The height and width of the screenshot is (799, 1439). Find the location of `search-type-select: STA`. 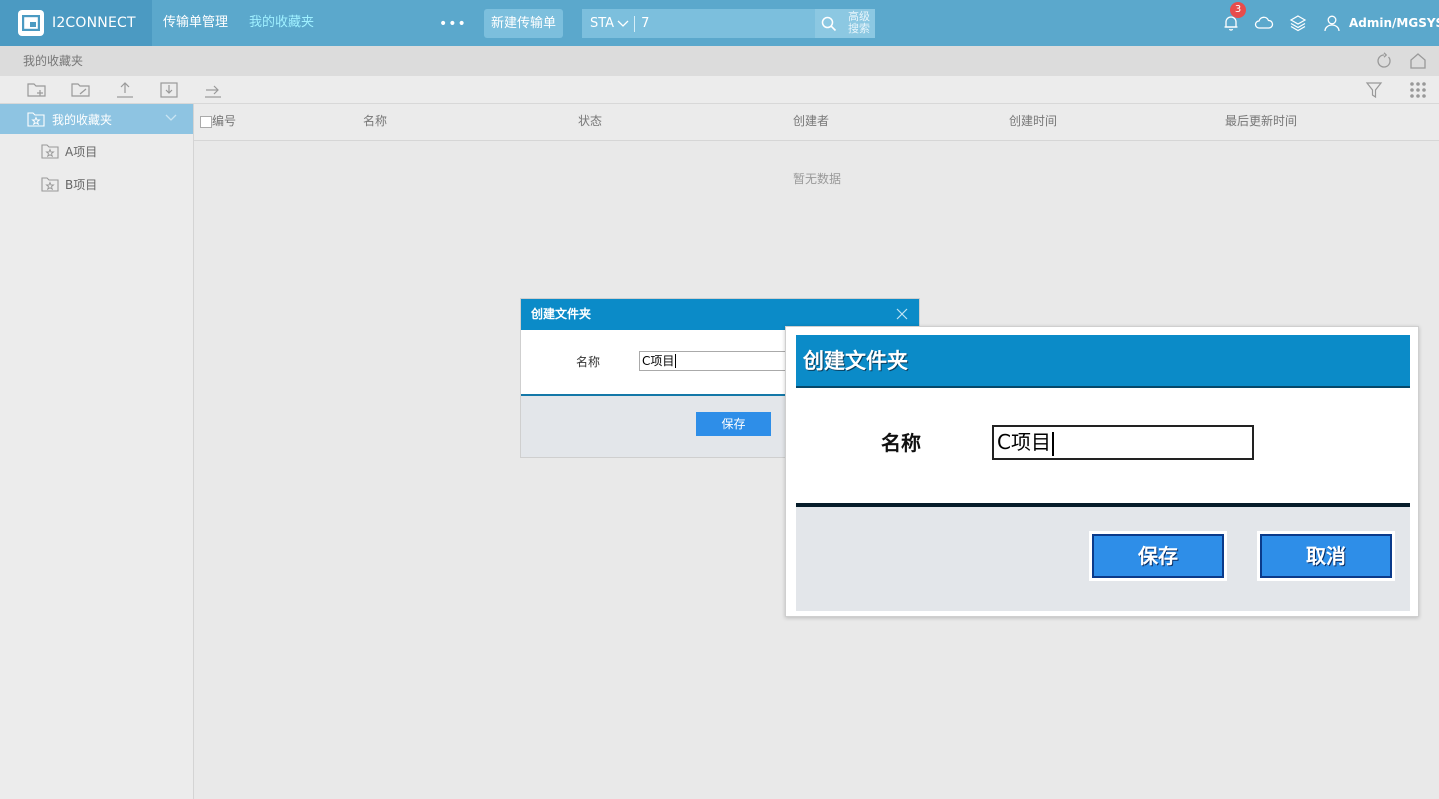

search-type-select: STA is located at coordinates (605, 23).